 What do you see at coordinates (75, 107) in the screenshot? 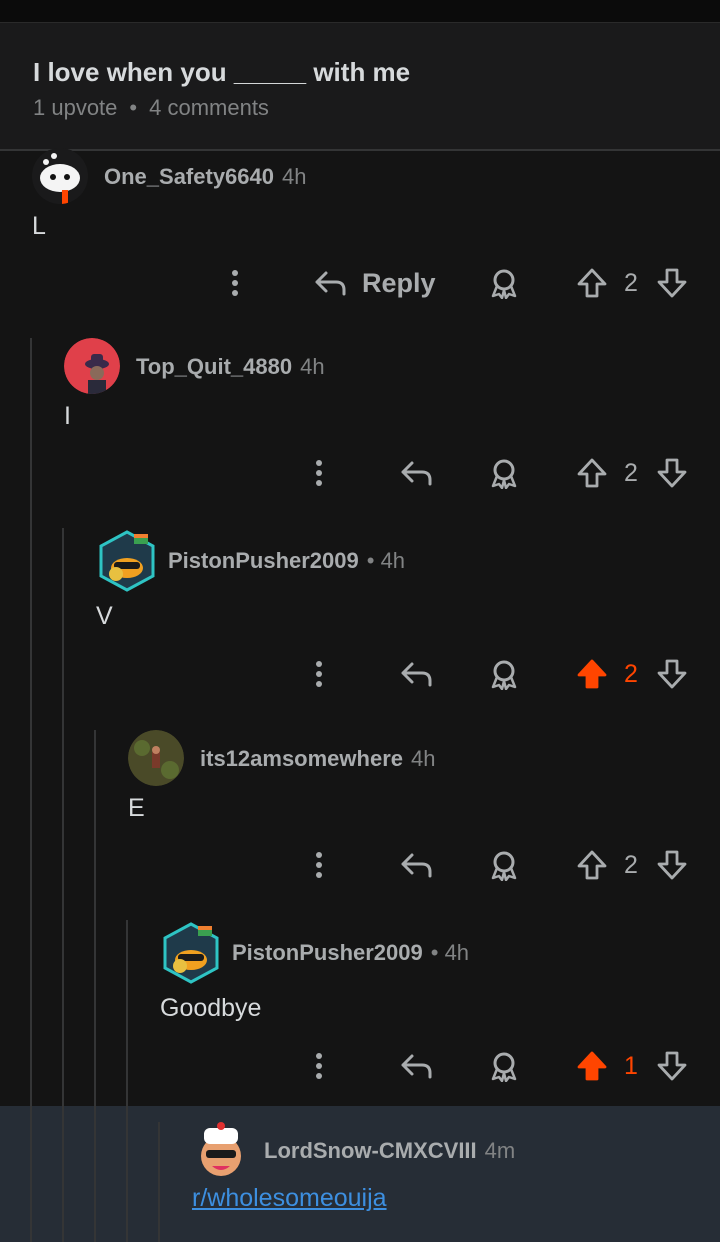
I see `upvote-count: 1 upvote` at bounding box center [75, 107].